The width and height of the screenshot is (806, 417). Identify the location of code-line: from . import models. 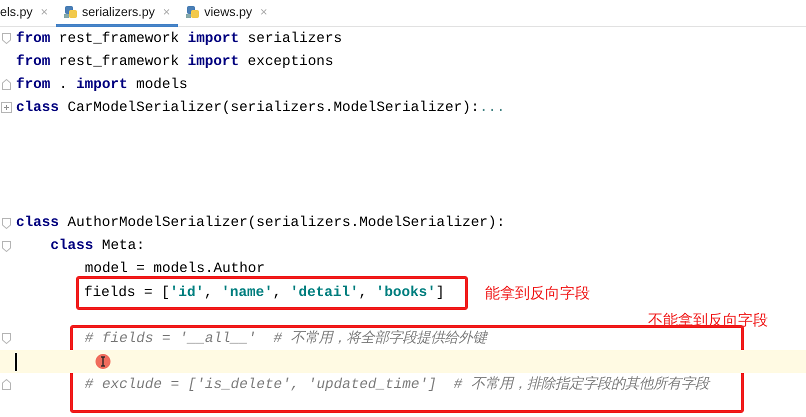
(102, 85).